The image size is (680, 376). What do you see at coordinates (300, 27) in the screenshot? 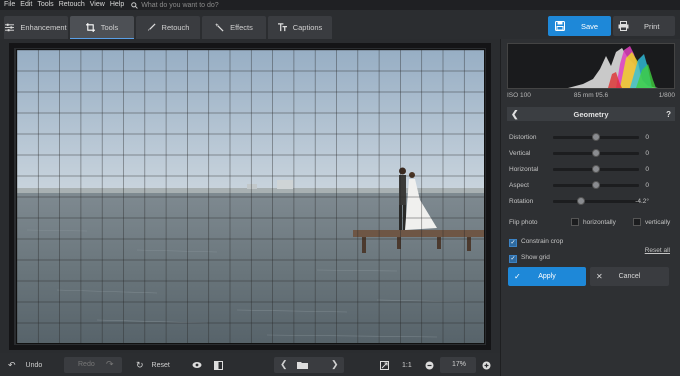
I see `tab-captions: Captions` at bounding box center [300, 27].